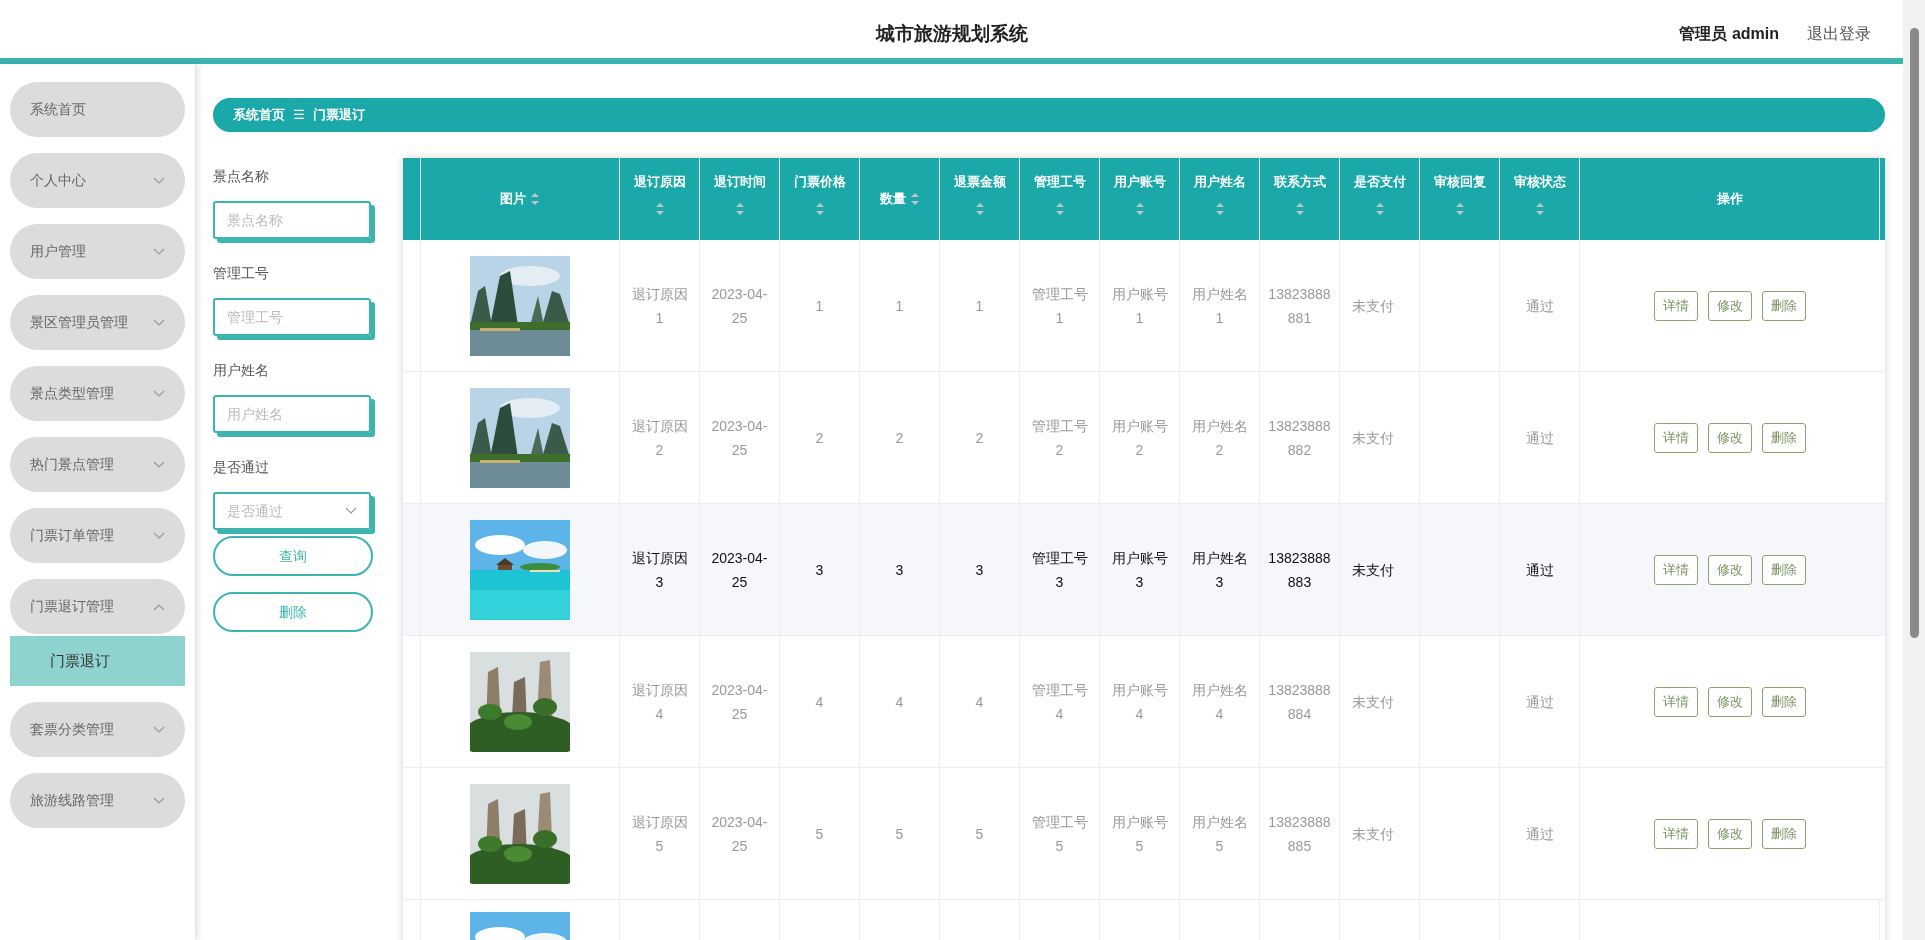 The image size is (1925, 940). I want to click on logout-link: 退出登录, so click(1839, 34).